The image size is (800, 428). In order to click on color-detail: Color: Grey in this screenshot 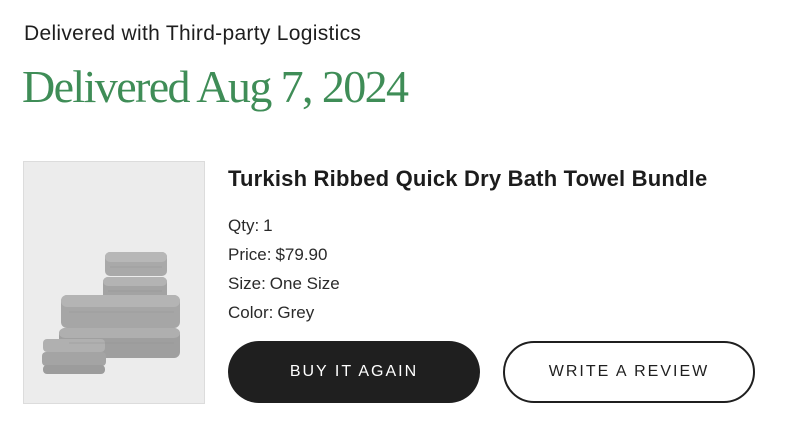, I will do `click(271, 313)`.